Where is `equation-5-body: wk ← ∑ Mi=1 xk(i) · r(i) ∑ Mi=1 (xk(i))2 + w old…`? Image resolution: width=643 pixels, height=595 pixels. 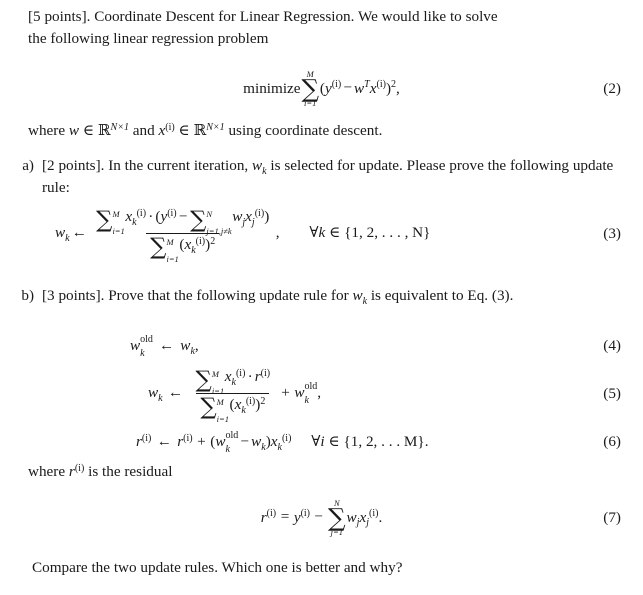 equation-5-body: wk ← ∑ Mi=1 xk(i) · r(i) ∑ Mi=1 (xk(i))2 + w old… is located at coordinates (235, 395).